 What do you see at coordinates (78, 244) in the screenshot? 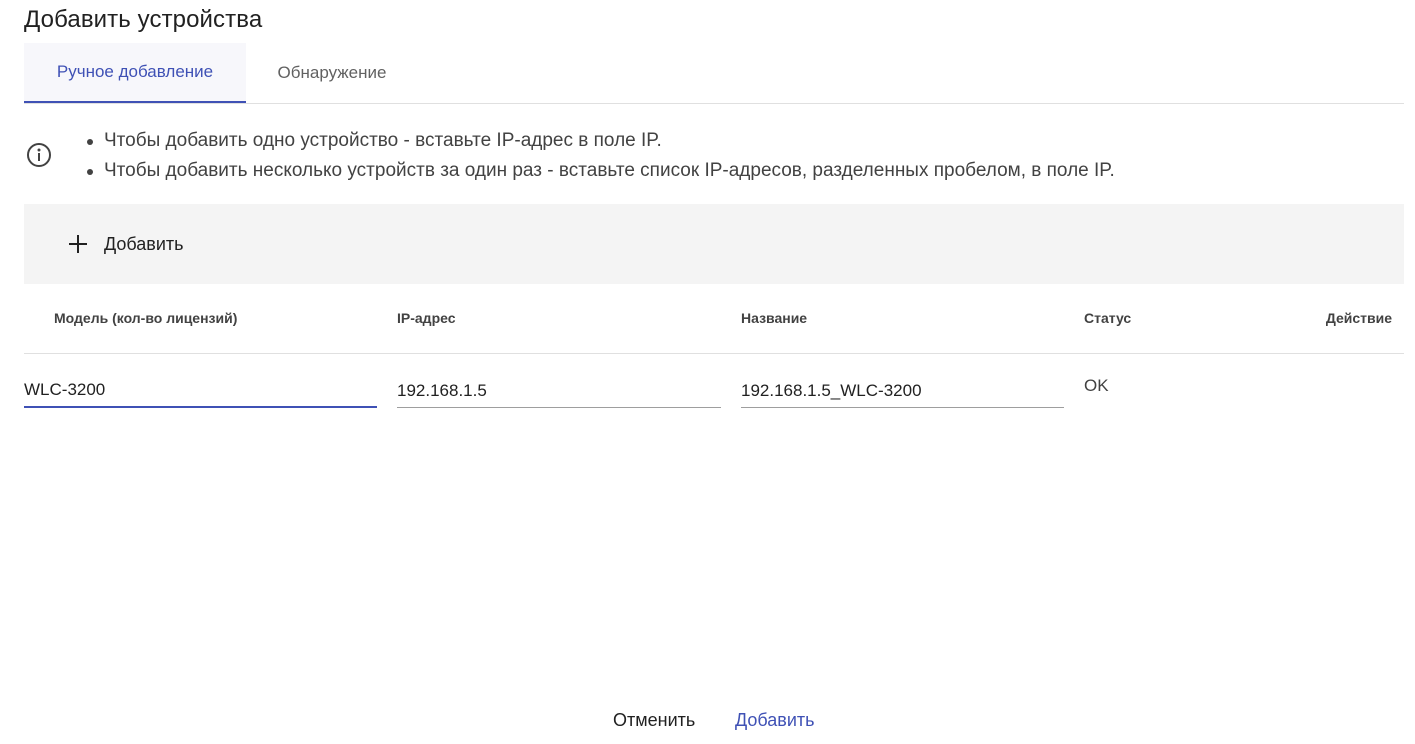
I see `plus-icon` at bounding box center [78, 244].